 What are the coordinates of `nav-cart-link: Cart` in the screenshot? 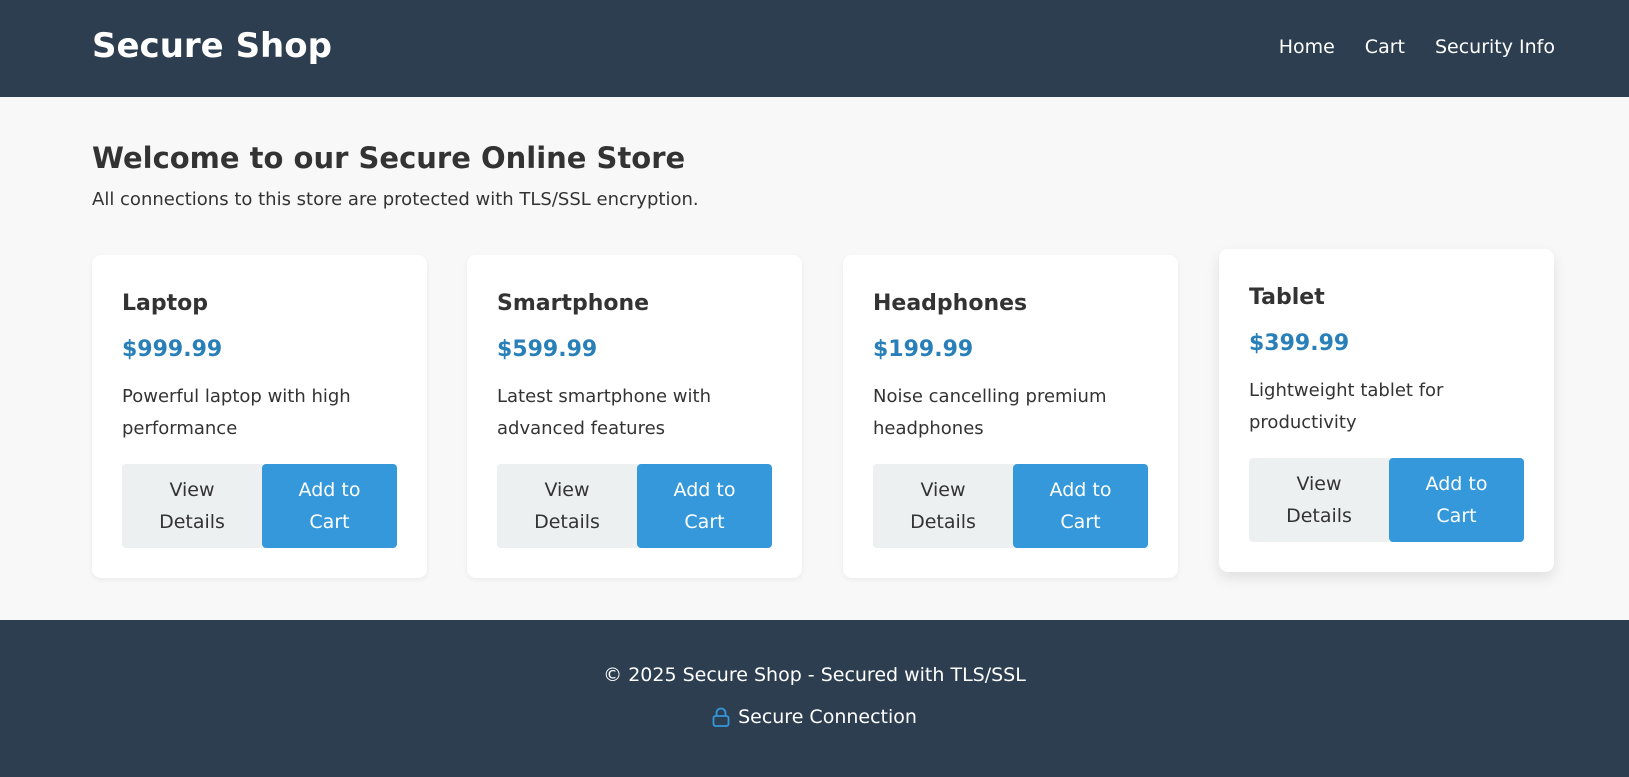 It's located at (1385, 47).